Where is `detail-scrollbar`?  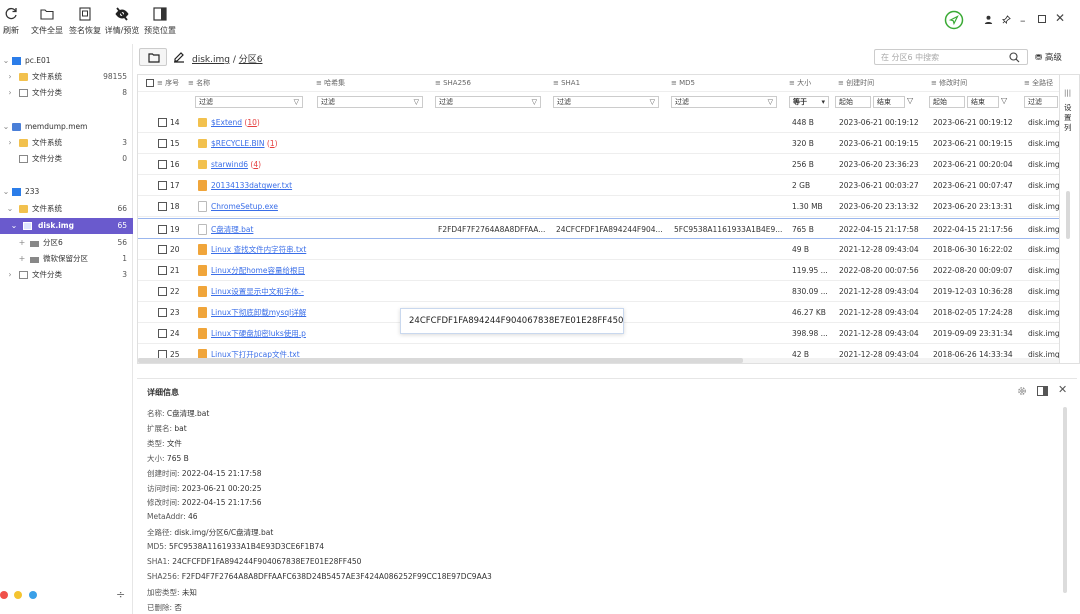 detail-scrollbar is located at coordinates (1065, 500).